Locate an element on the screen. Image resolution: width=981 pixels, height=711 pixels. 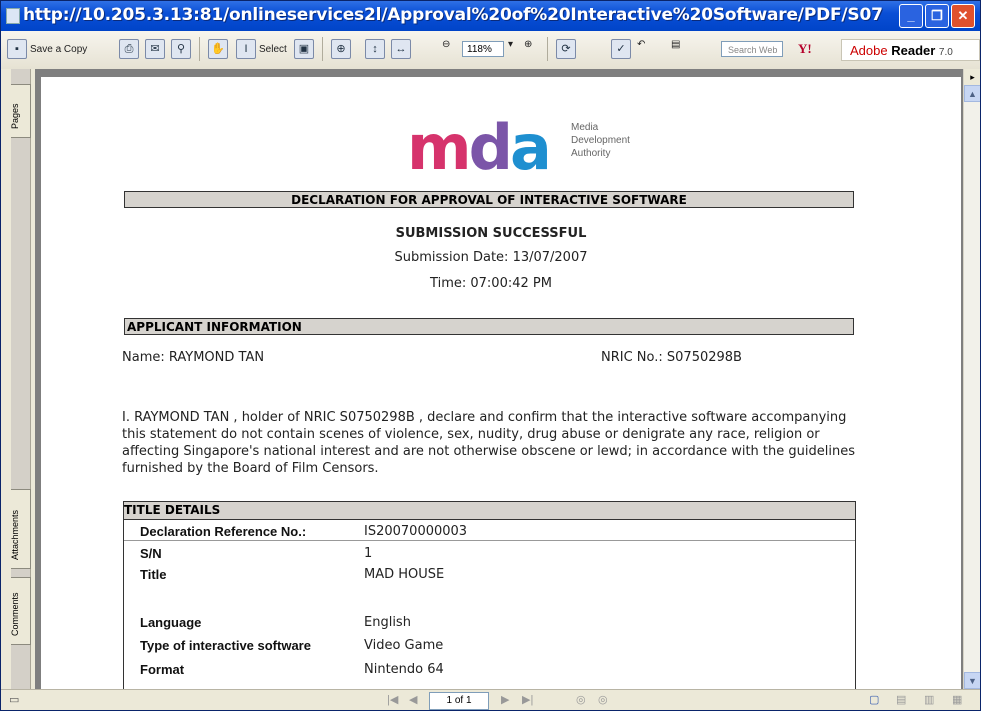
rotate-button: ⟳ is located at coordinates (566, 49).